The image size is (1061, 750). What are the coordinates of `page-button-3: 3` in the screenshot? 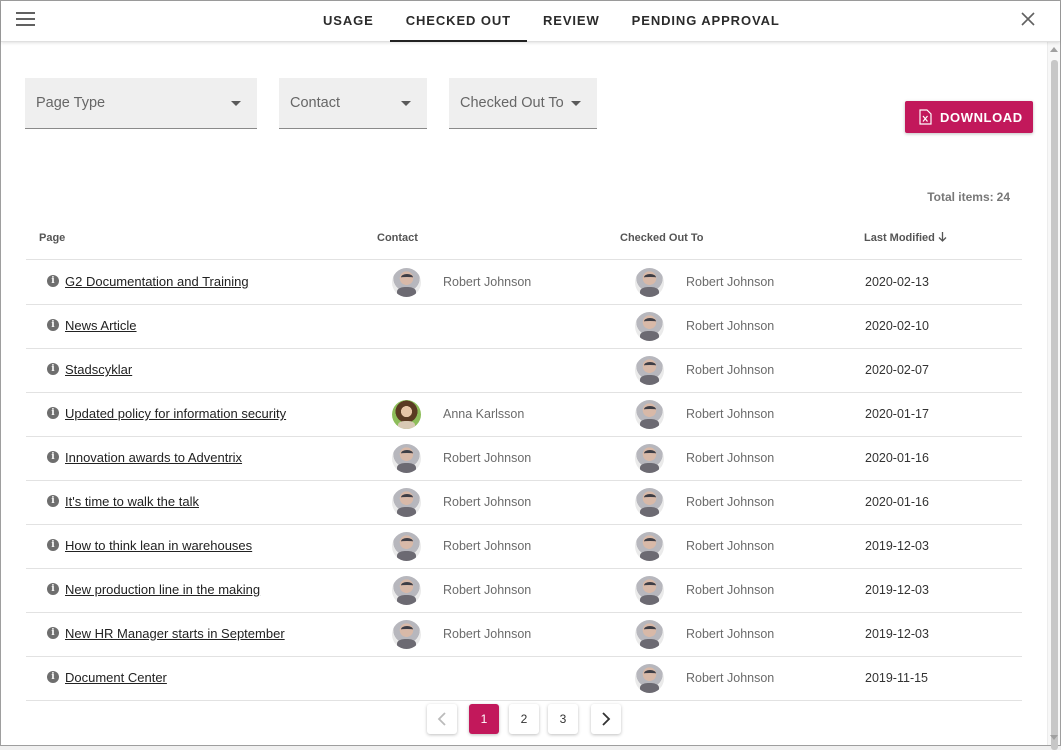 It's located at (563, 719).